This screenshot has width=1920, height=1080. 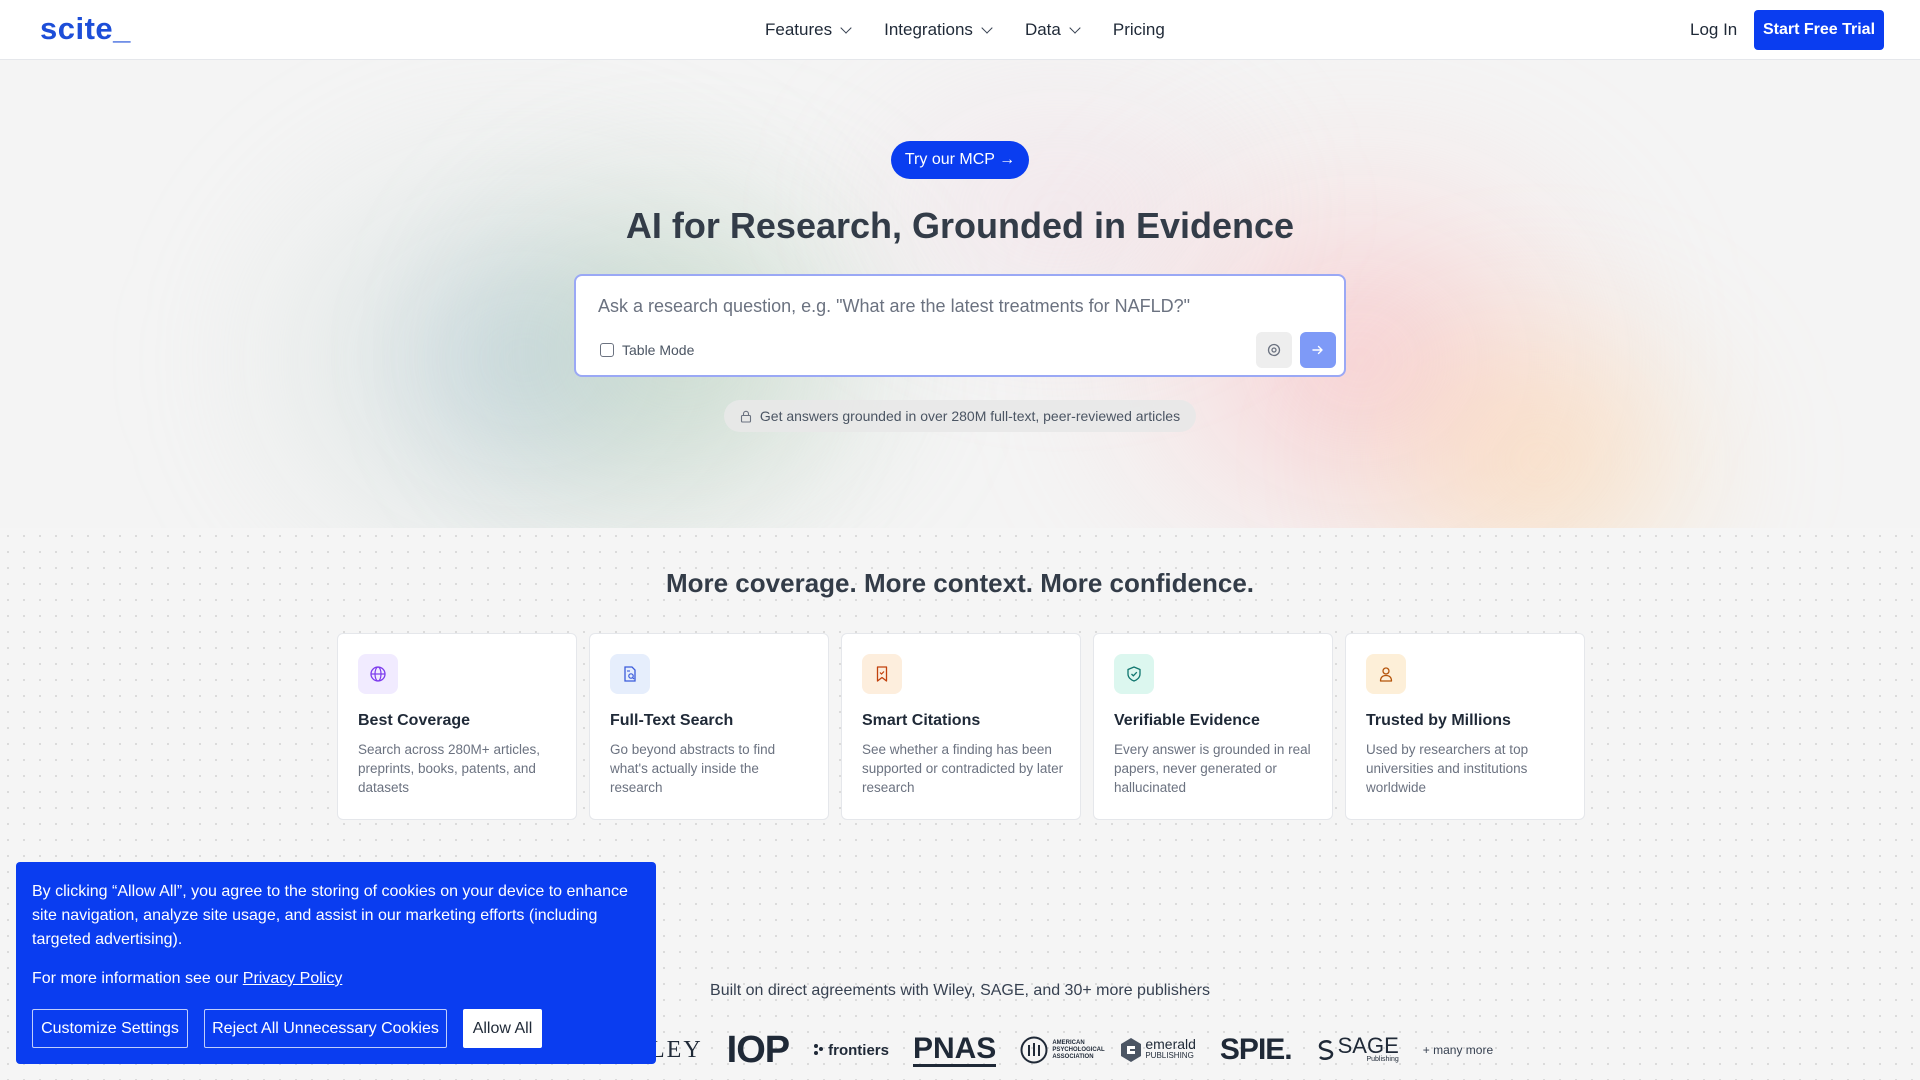 I want to click on sage-logo-subtext: Publishing, so click(x=1382, y=1059).